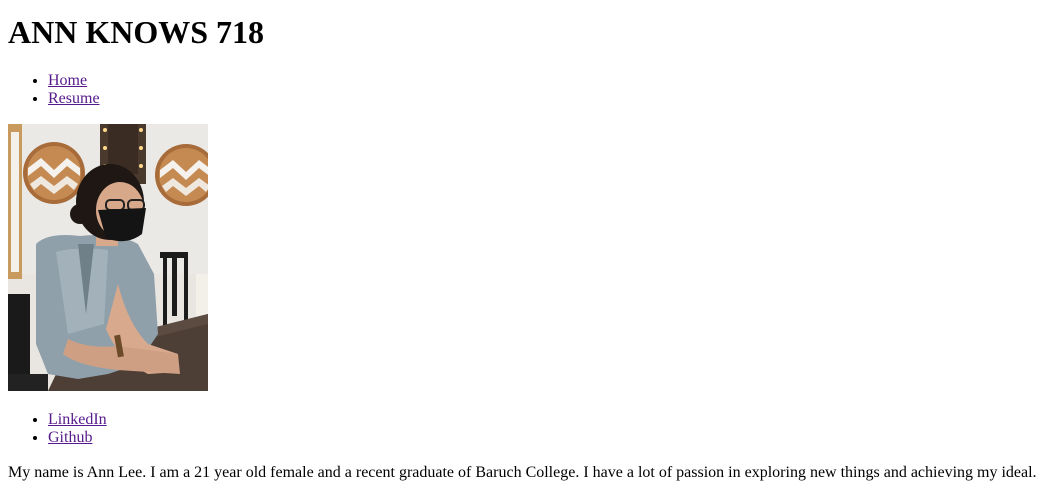 The height and width of the screenshot is (490, 1053). Describe the element at coordinates (108, 257) in the screenshot. I see `profile-photo` at that location.